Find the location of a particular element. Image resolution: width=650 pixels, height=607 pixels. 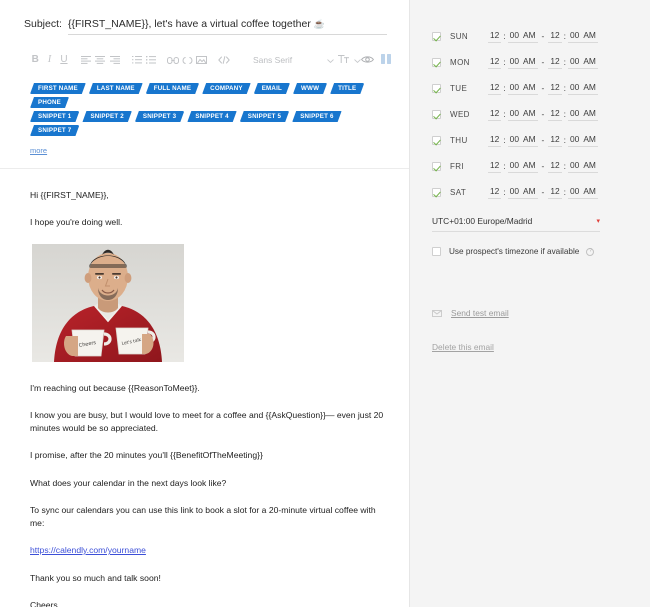

prospect-timezone-option: Use prospect's timezone if available ? is located at coordinates (531, 251).